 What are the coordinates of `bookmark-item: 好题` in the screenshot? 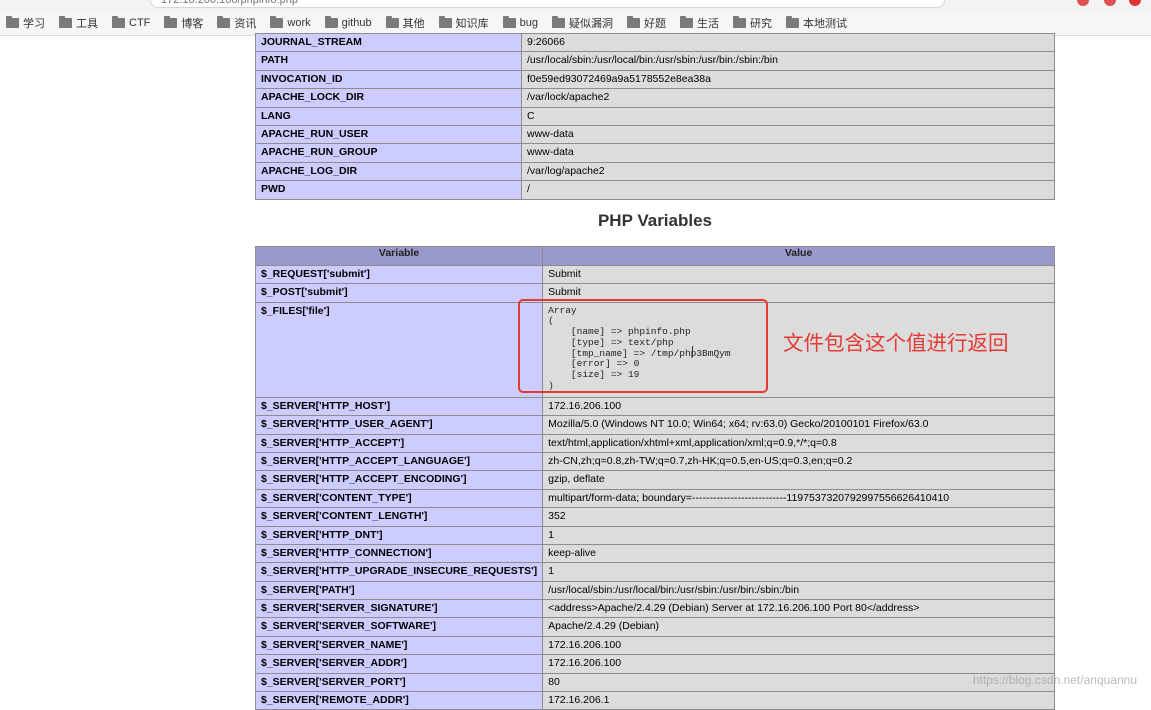 It's located at (646, 23).